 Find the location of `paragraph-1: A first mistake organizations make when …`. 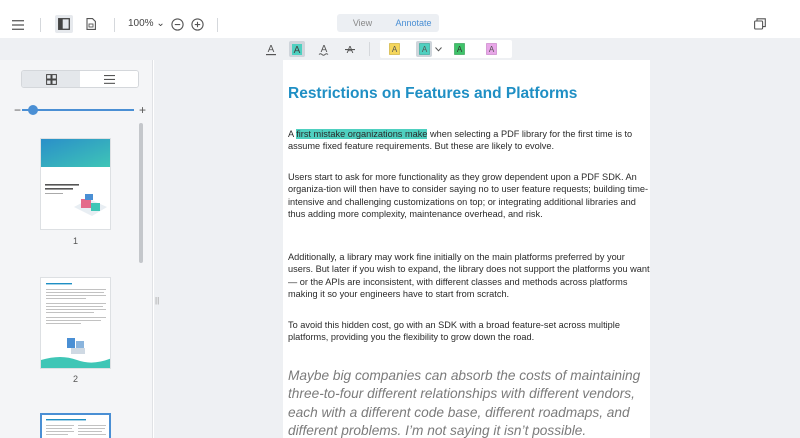

paragraph-1: A first mistake organizations make when … is located at coordinates (460, 140).